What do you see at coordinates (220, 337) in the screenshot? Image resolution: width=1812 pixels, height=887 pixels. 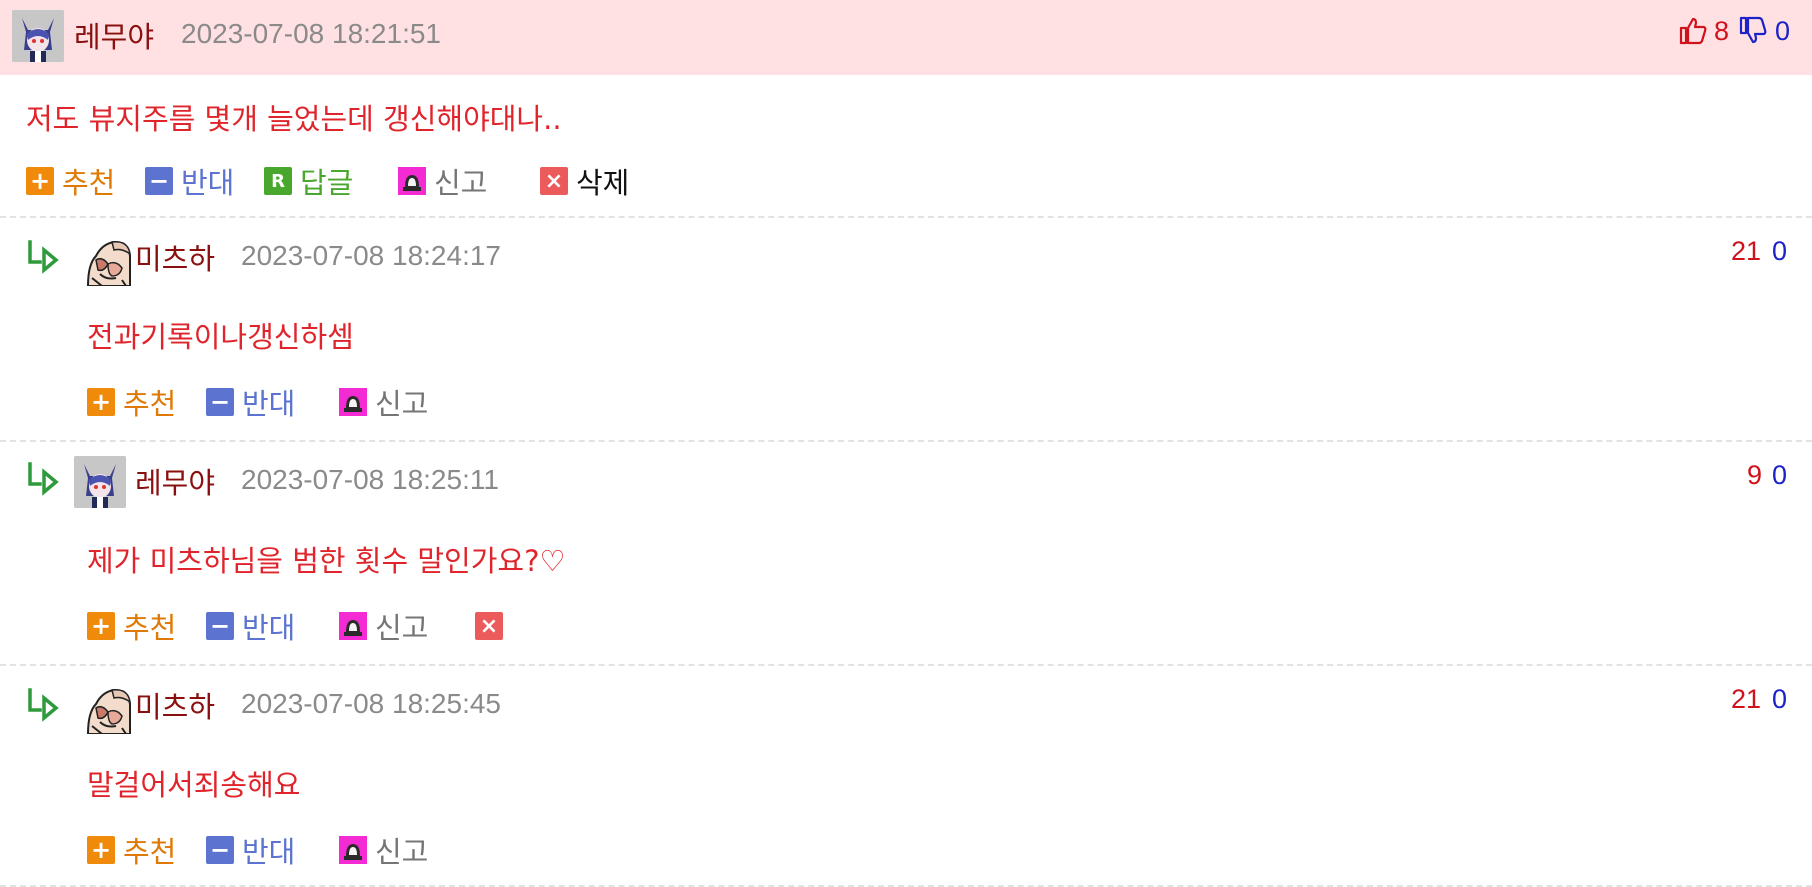 I see `comment-text: 전과기록이나갱신하셈` at bounding box center [220, 337].